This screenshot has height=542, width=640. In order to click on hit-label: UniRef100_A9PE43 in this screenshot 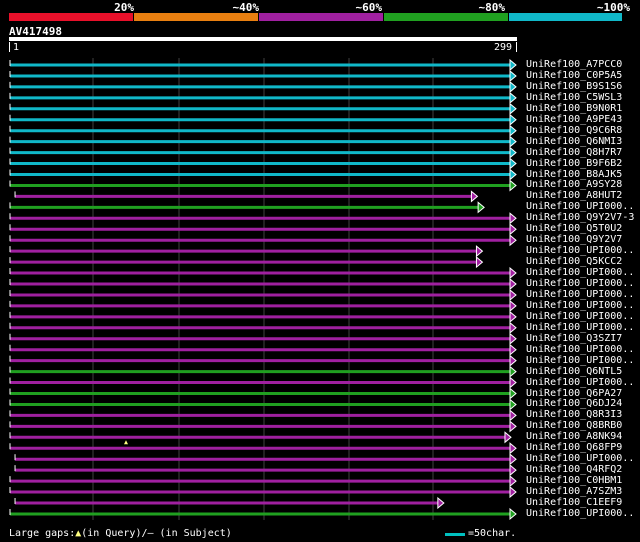, I will do `click(574, 119)`.